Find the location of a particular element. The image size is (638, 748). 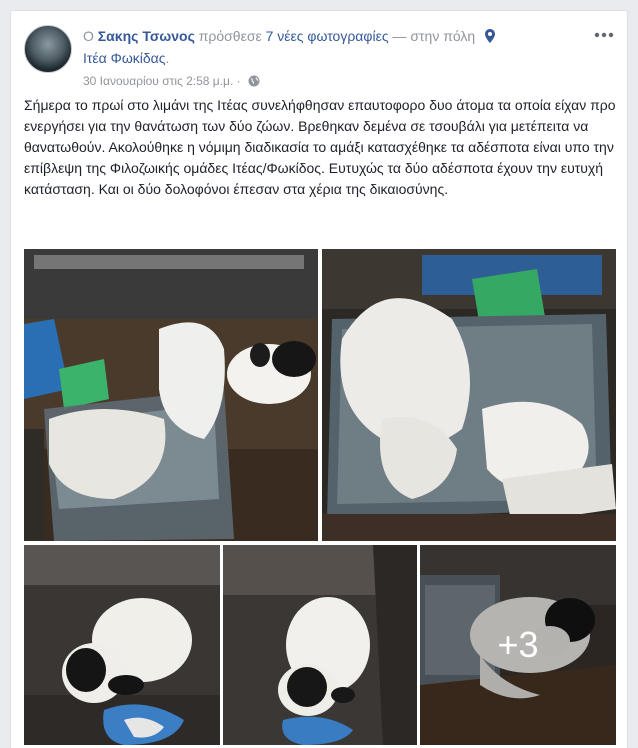

photo-3-image is located at coordinates (122, 645).